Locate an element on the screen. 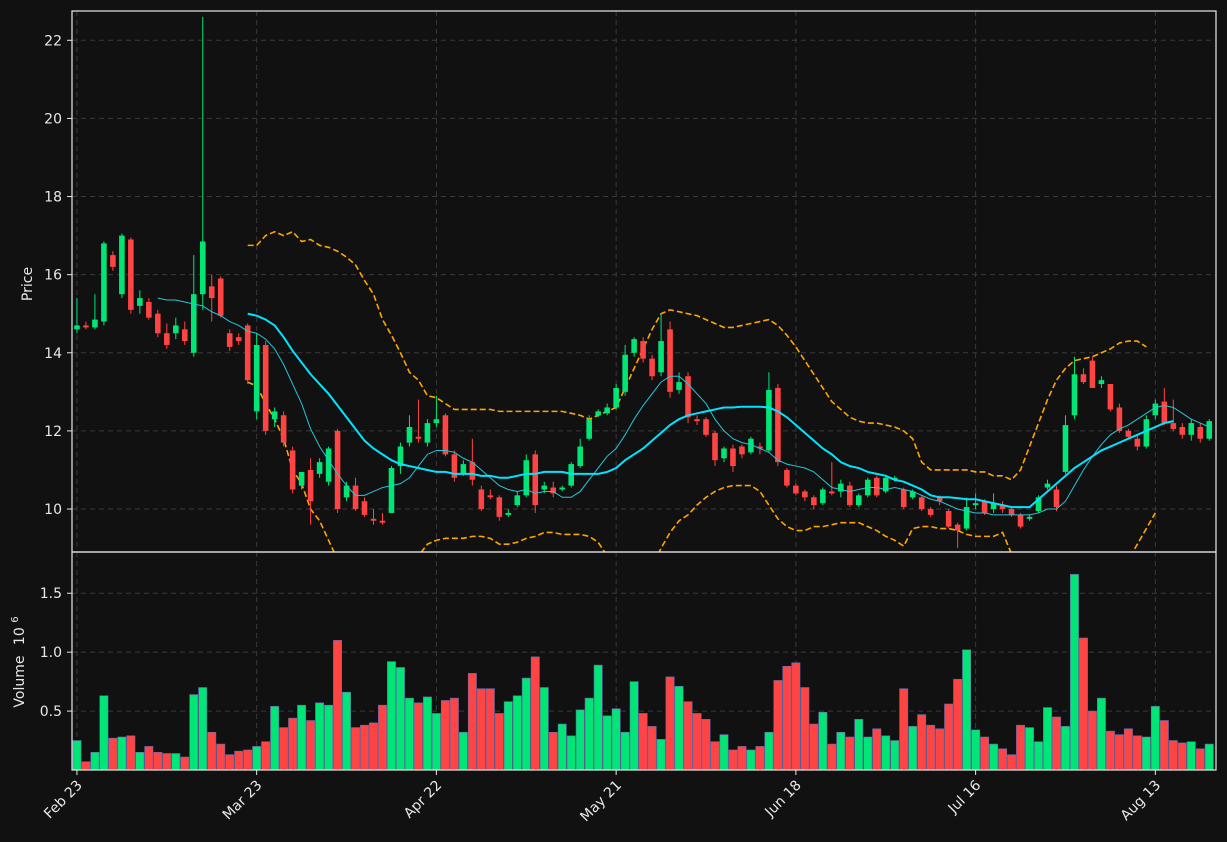 Image resolution: width=1227 pixels, height=842 pixels. volume-axis-exponent-power: 6 is located at coordinates (15, 619).